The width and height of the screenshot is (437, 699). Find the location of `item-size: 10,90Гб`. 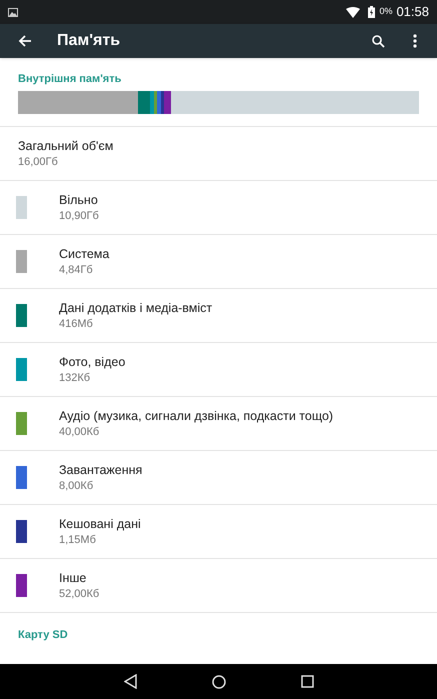

item-size: 10,90Гб is located at coordinates (79, 216).